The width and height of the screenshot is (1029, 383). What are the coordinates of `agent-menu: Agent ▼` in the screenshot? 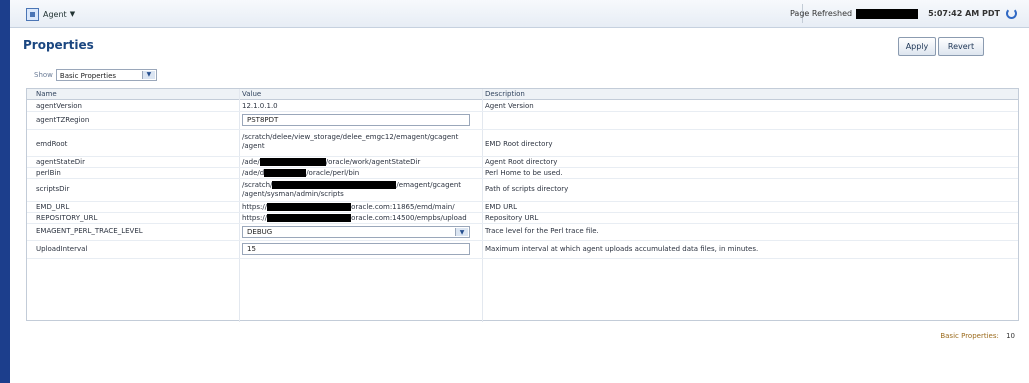 It's located at (50, 14).